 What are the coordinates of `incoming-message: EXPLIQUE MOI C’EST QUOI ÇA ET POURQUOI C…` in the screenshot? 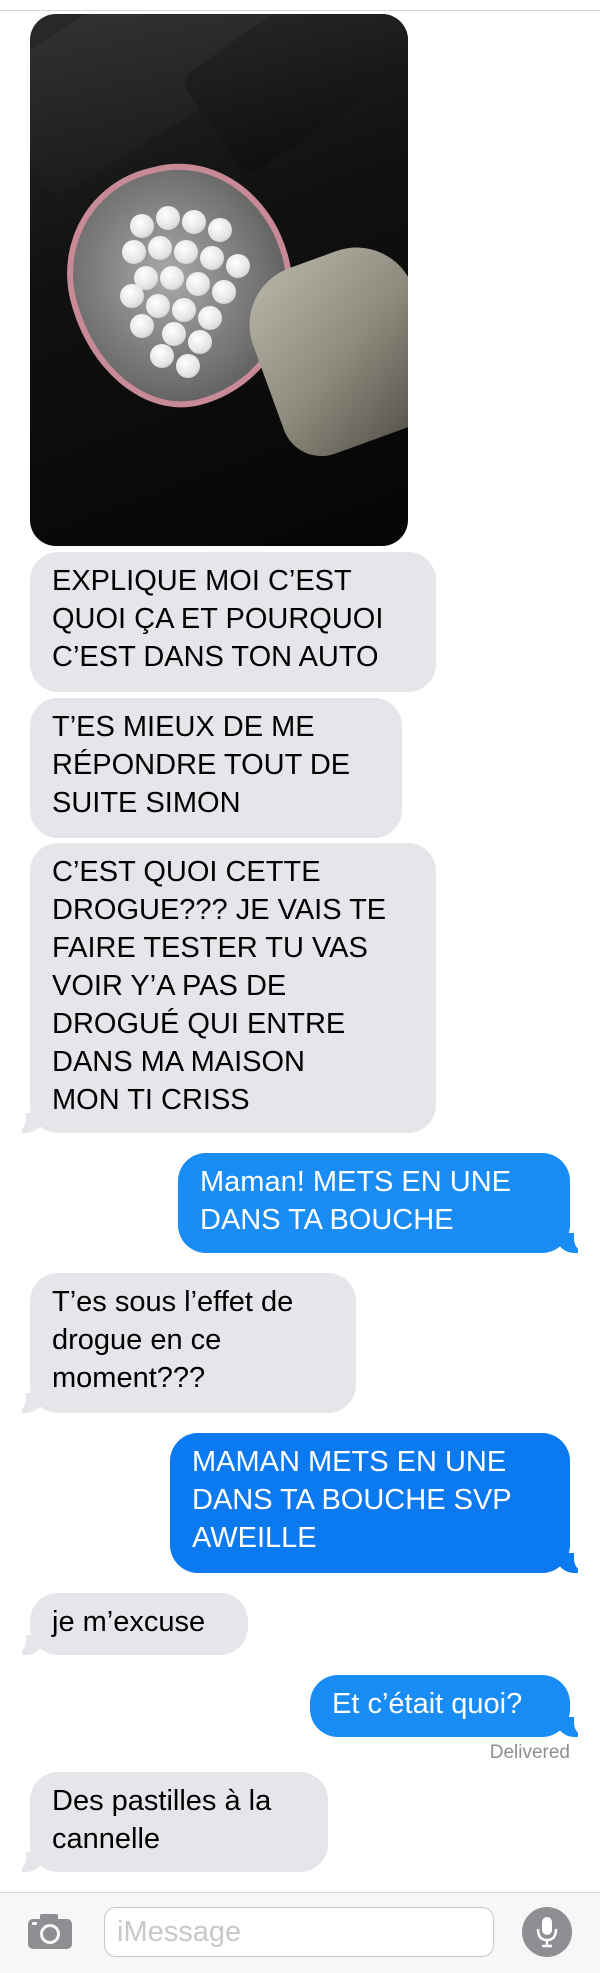 It's located at (233, 622).